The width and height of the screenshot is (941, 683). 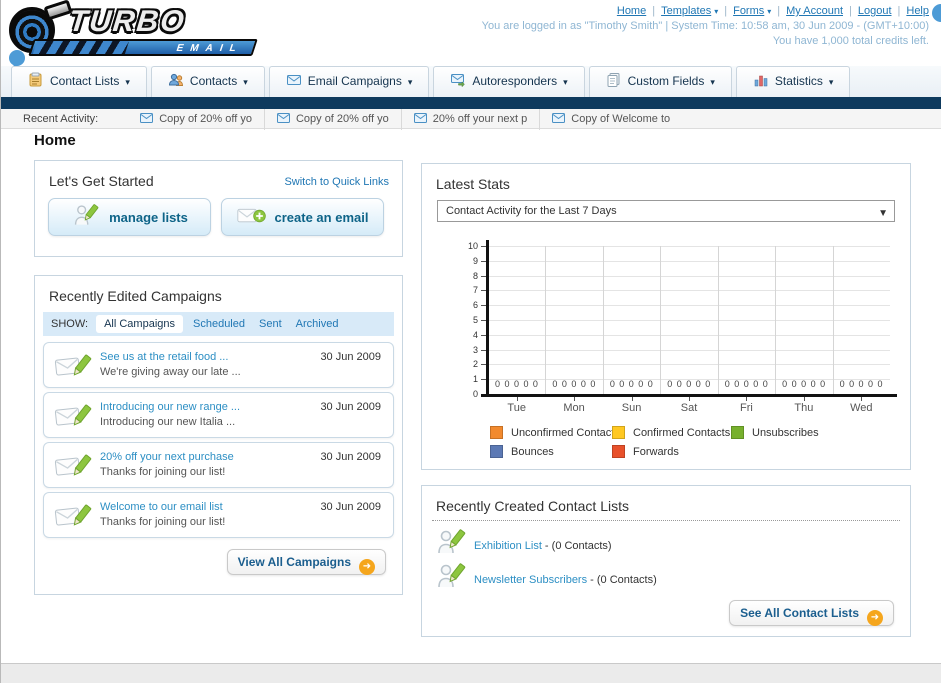 What do you see at coordinates (689, 11) in the screenshot?
I see `nav-link-templates: Templates ▾` at bounding box center [689, 11].